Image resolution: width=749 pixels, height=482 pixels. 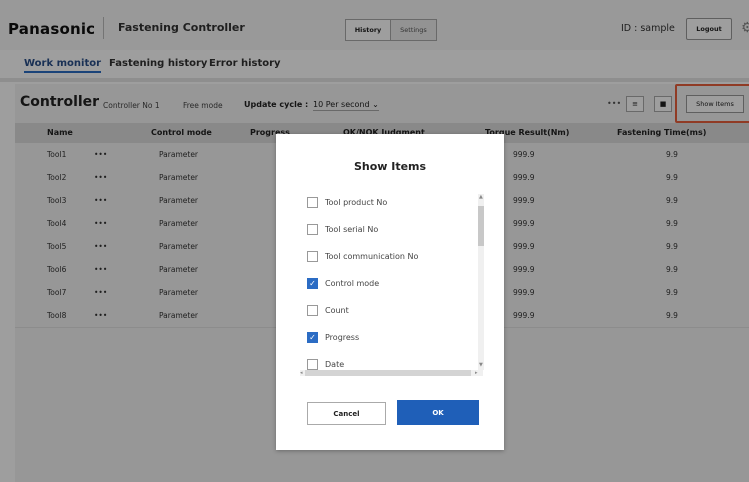 I want to click on show-item-option: Tool communication No, so click(x=362, y=256).